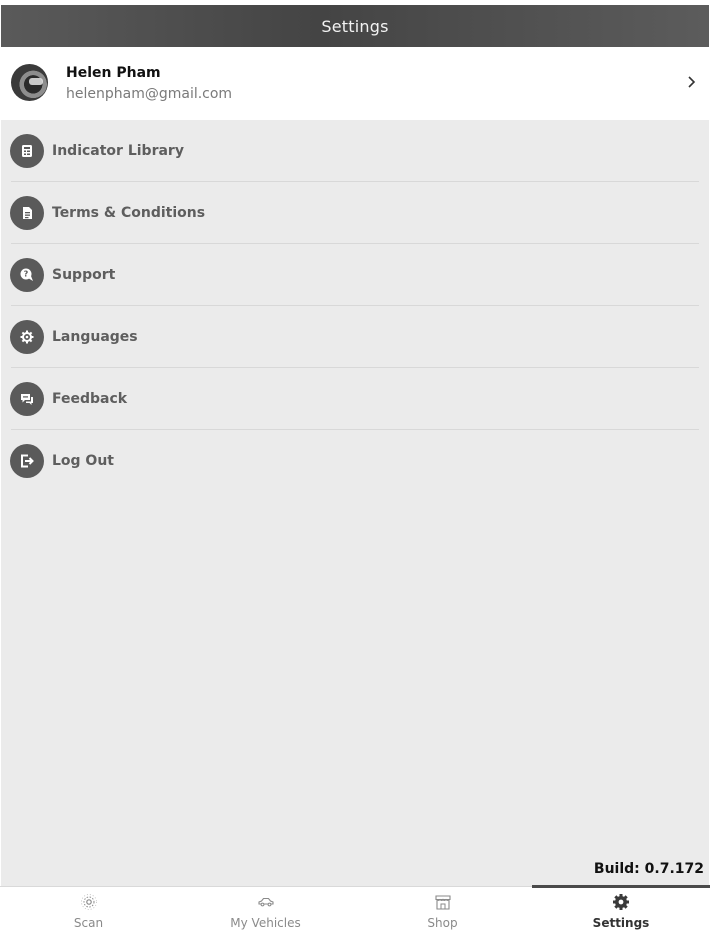 The image size is (710, 932). I want to click on support-icon: ?, so click(27, 275).